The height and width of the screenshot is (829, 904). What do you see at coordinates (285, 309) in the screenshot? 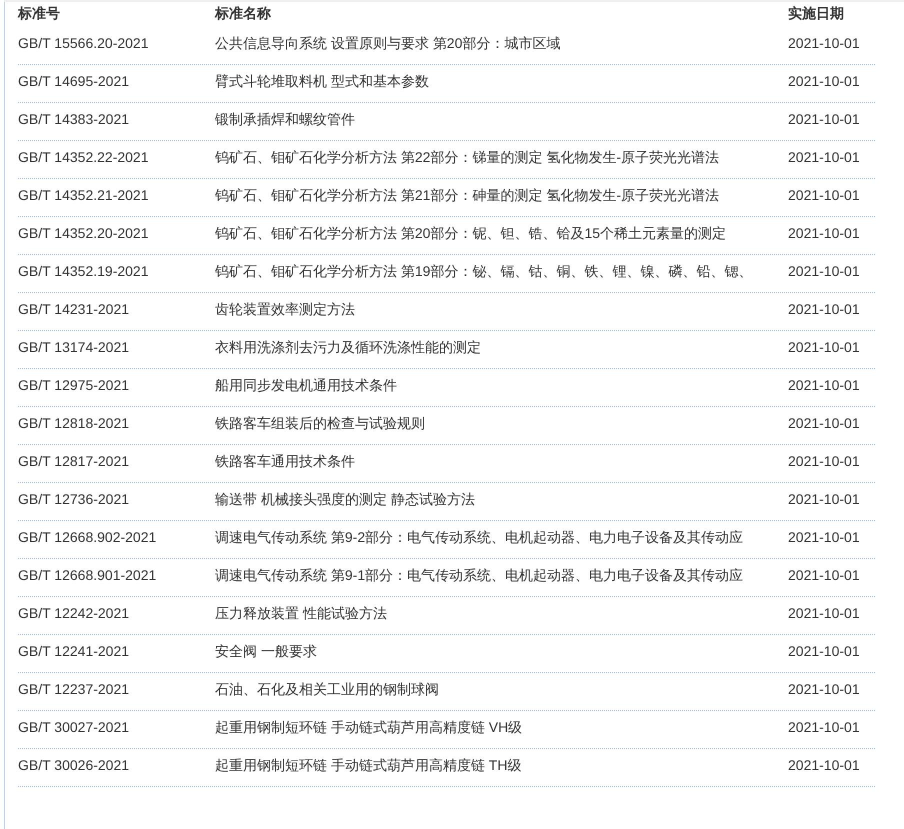
I see `standard-name: 齿轮装置效率测定方法` at bounding box center [285, 309].